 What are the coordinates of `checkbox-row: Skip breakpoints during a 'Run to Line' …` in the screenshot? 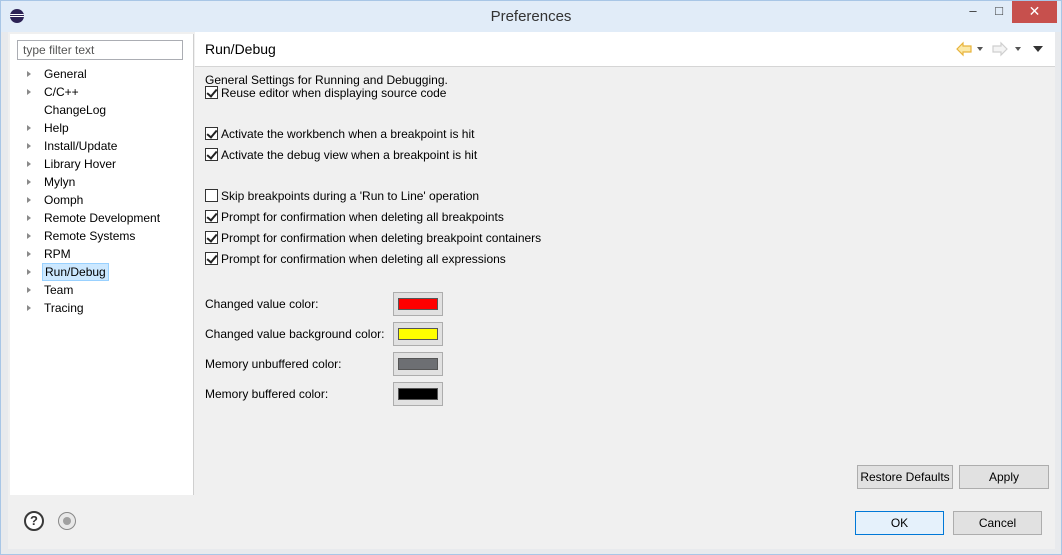 It's located at (342, 196).